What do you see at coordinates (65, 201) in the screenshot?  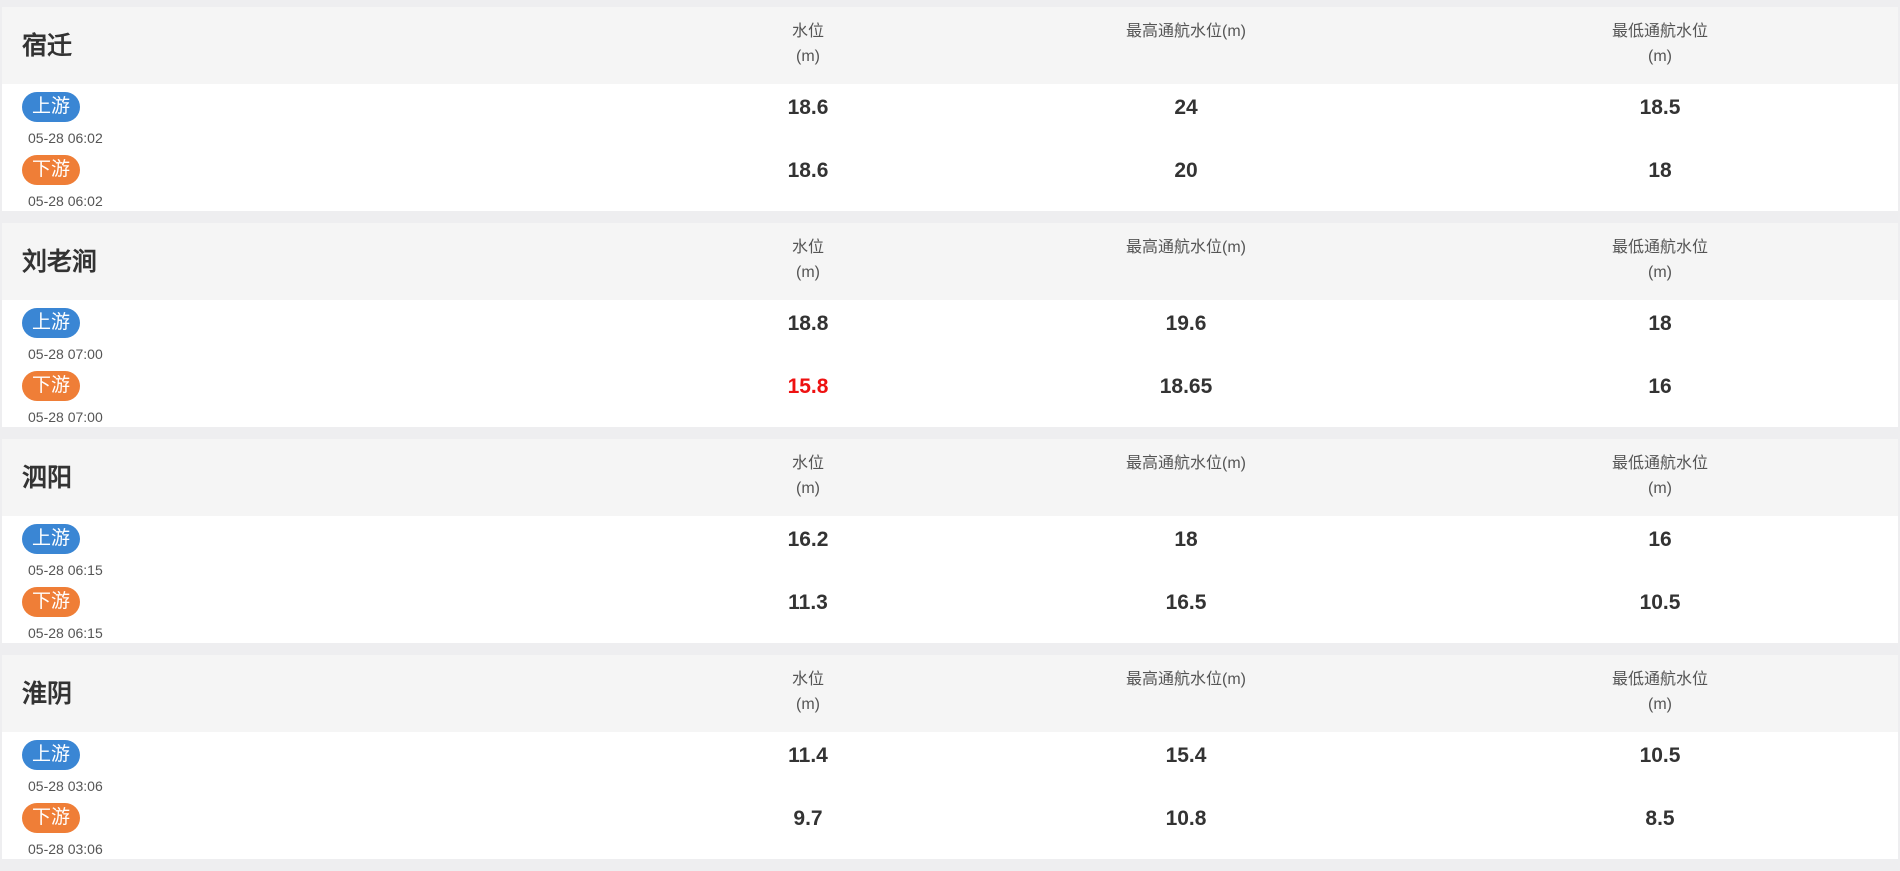 I see `downstream-timestamp: 05-28 06:02` at bounding box center [65, 201].